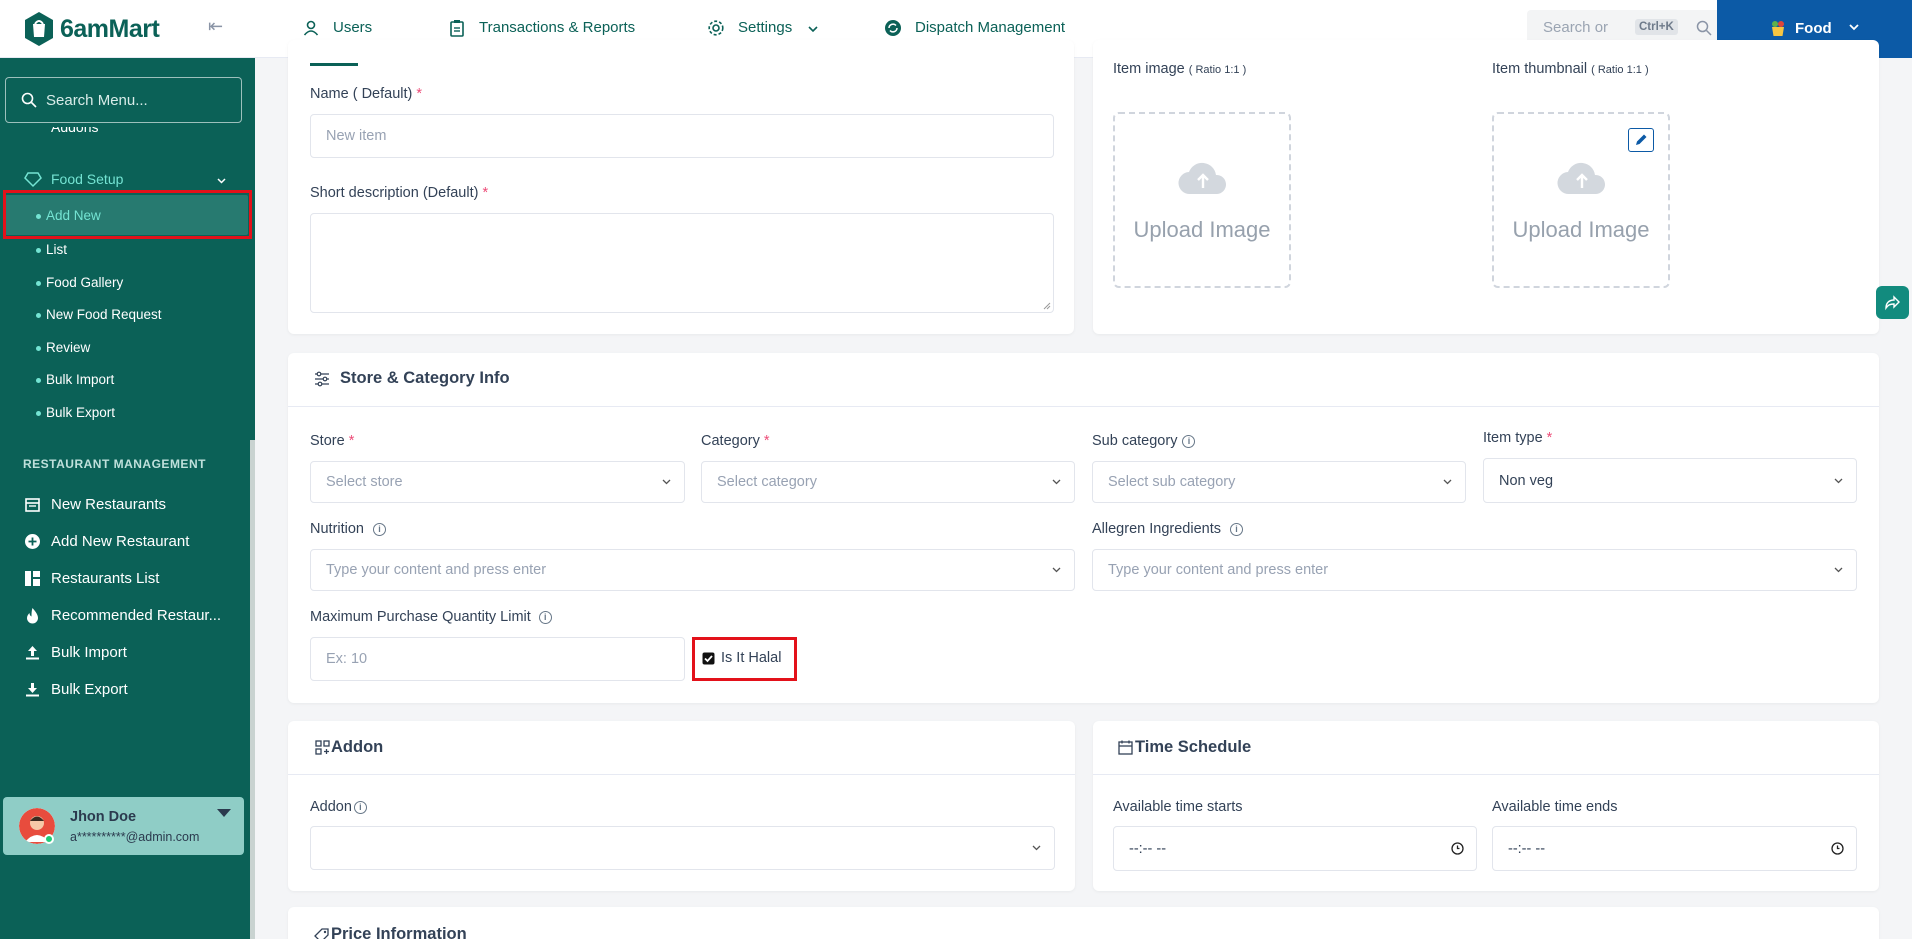 The width and height of the screenshot is (1912, 939). Describe the element at coordinates (682, 848) in the screenshot. I see `addon-select` at that location.